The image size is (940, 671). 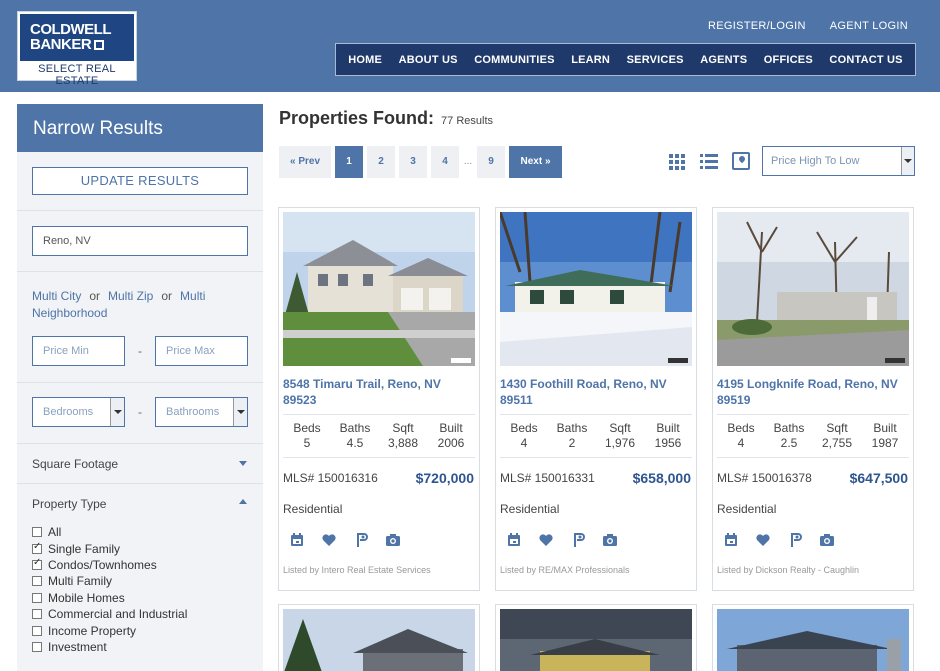 I want to click on property-type-option: All, so click(x=140, y=532).